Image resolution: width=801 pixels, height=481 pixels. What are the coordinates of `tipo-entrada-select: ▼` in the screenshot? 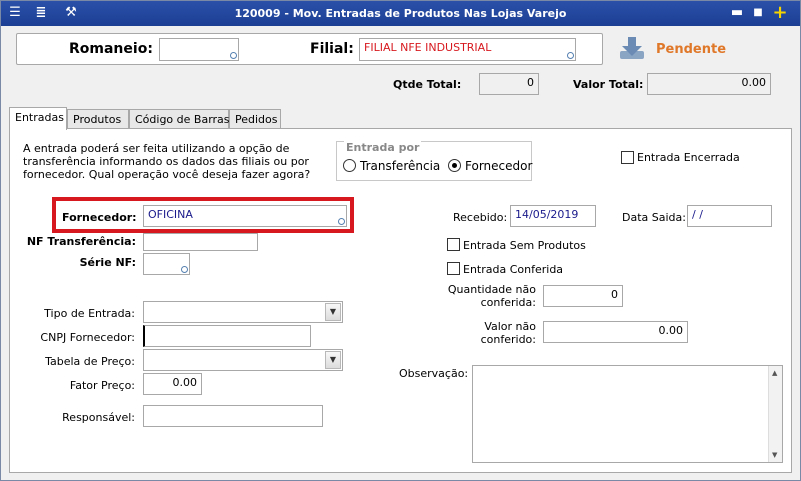 It's located at (243, 312).